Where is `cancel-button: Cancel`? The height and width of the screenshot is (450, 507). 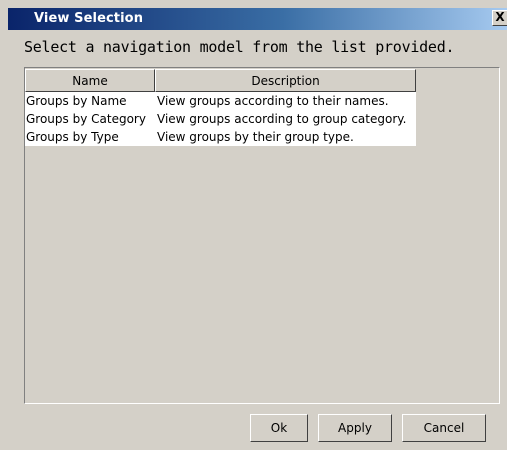
cancel-button: Cancel is located at coordinates (444, 428).